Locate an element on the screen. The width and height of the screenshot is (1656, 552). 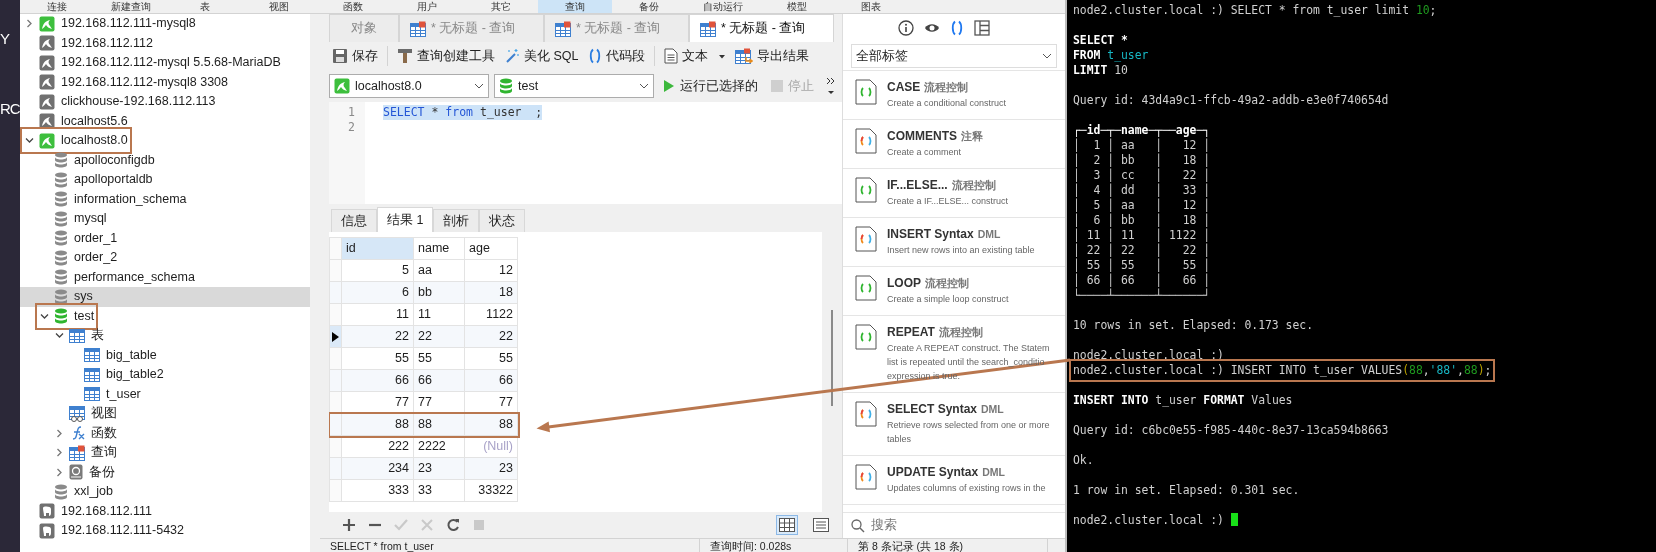
database-select: test is located at coordinates (574, 86).